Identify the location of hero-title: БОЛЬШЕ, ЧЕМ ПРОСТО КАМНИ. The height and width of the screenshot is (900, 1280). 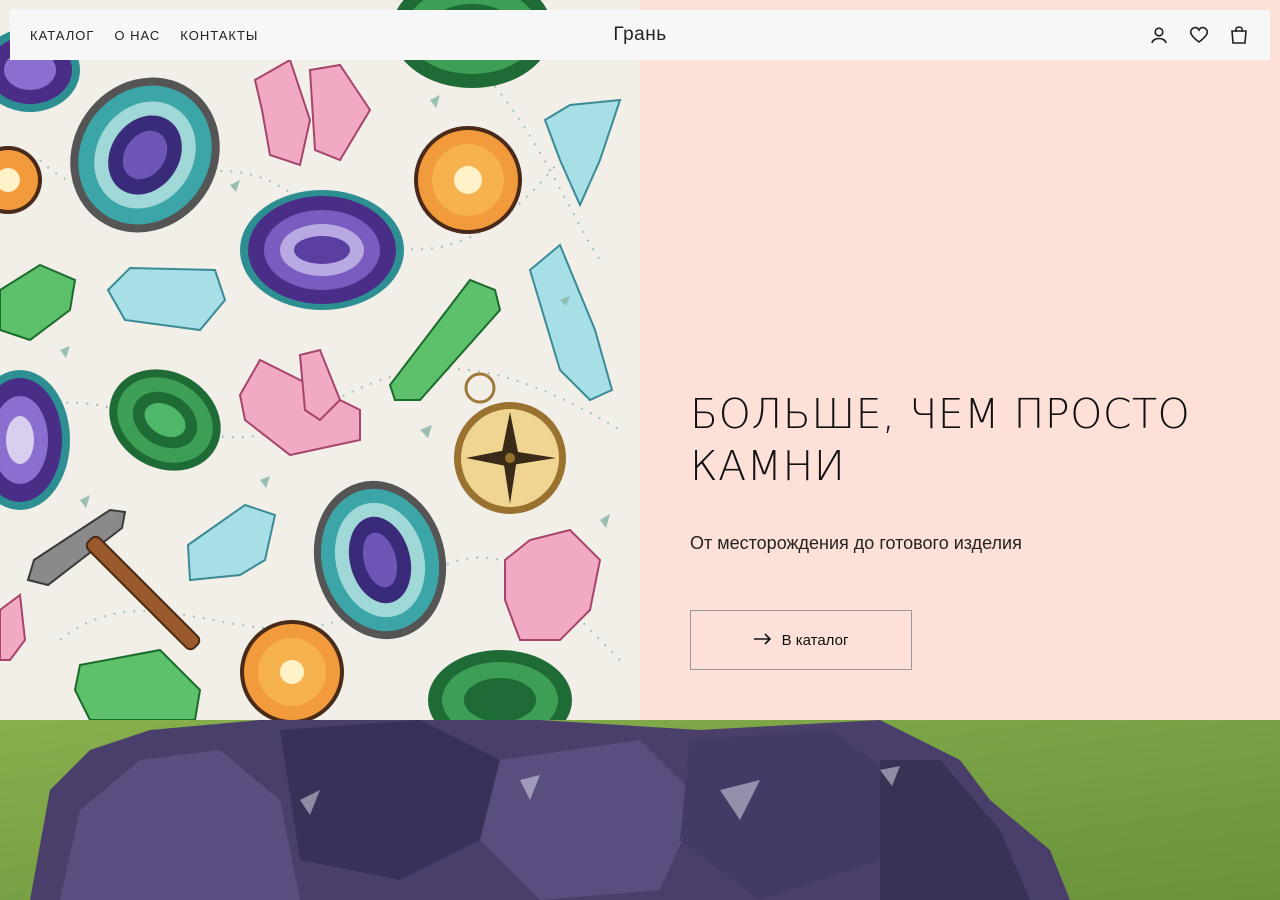
(940, 440).